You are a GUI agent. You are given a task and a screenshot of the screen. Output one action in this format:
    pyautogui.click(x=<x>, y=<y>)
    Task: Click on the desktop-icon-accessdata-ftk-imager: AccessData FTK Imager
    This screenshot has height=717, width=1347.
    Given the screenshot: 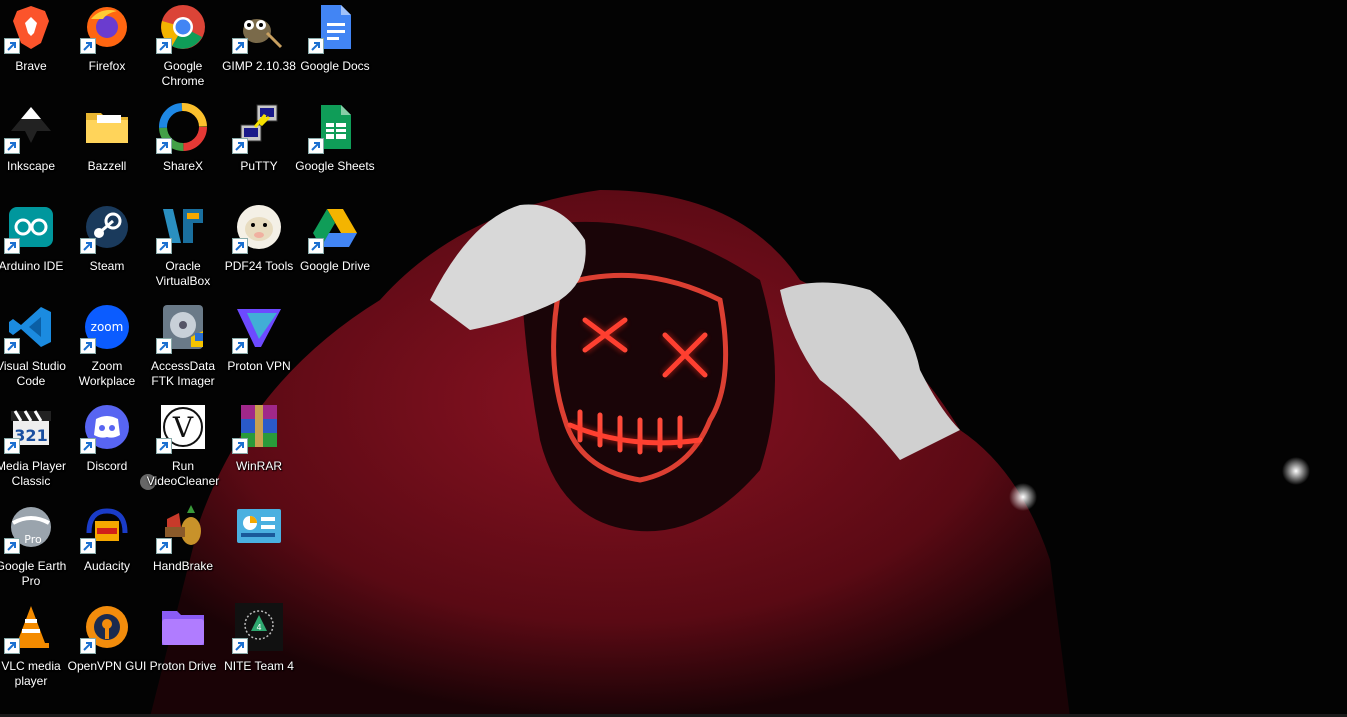 What is the action you would take?
    pyautogui.click(x=183, y=348)
    